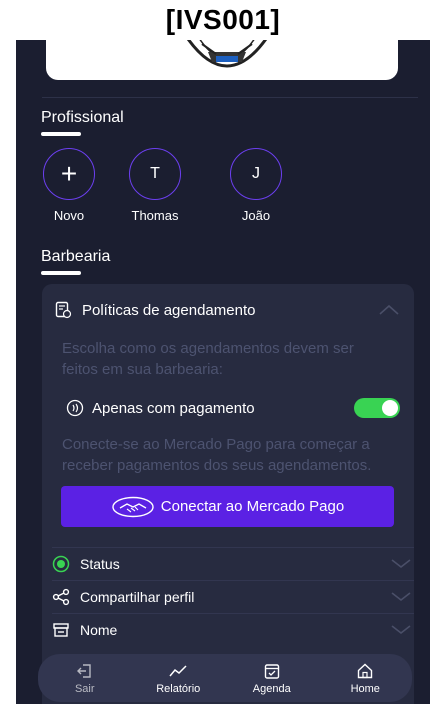  Describe the element at coordinates (133, 506) in the screenshot. I see `handshake-icon` at that location.